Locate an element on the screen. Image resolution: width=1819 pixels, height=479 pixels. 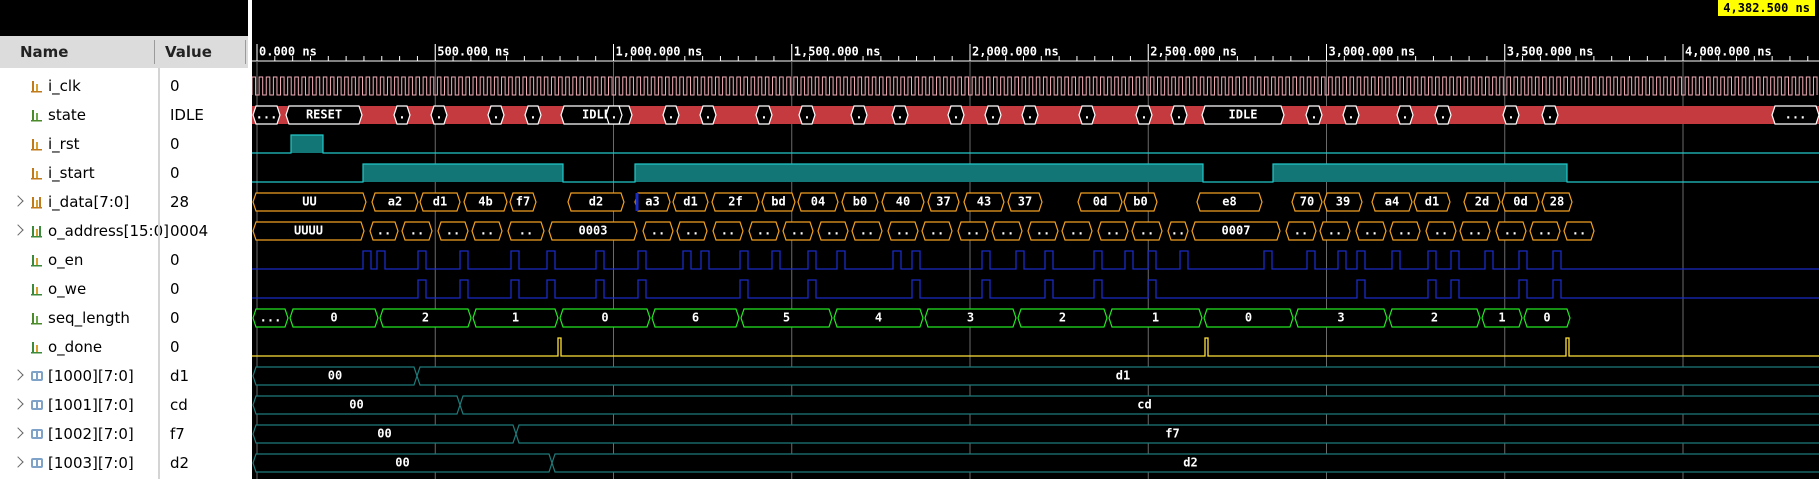
memory-cell-label: d2 is located at coordinates (1190, 463).